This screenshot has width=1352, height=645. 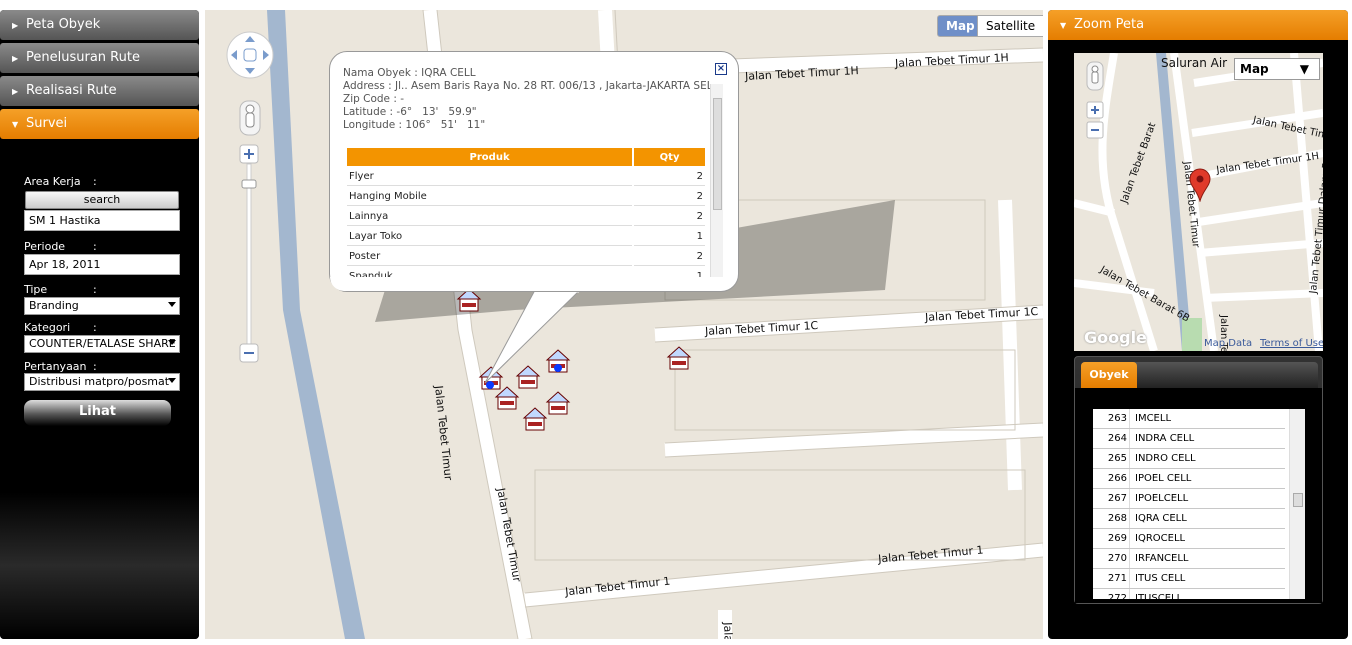 What do you see at coordinates (71, 90) in the screenshot?
I see `section-label: Realisasi Rute` at bounding box center [71, 90].